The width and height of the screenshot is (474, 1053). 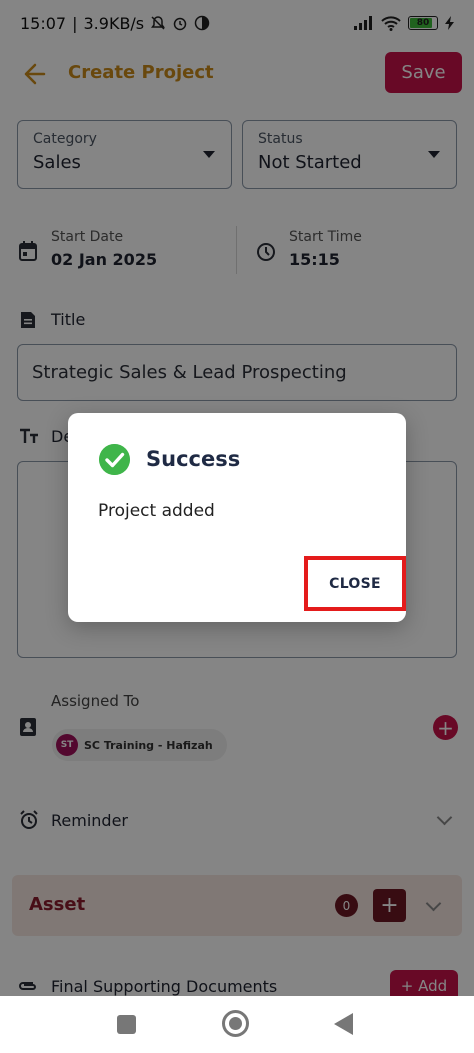 What do you see at coordinates (237, 517) in the screenshot?
I see `success-dialog: Success Project added CLOSE` at bounding box center [237, 517].